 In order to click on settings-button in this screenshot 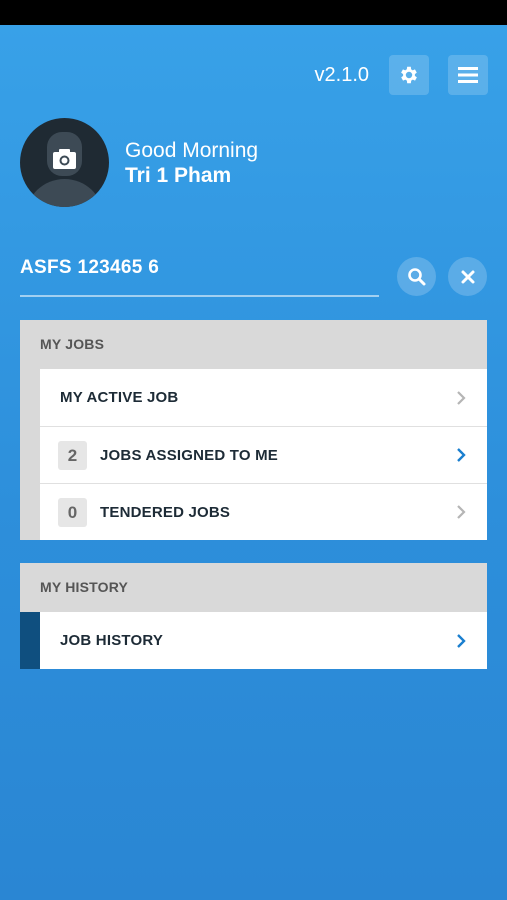, I will do `click(409, 75)`.